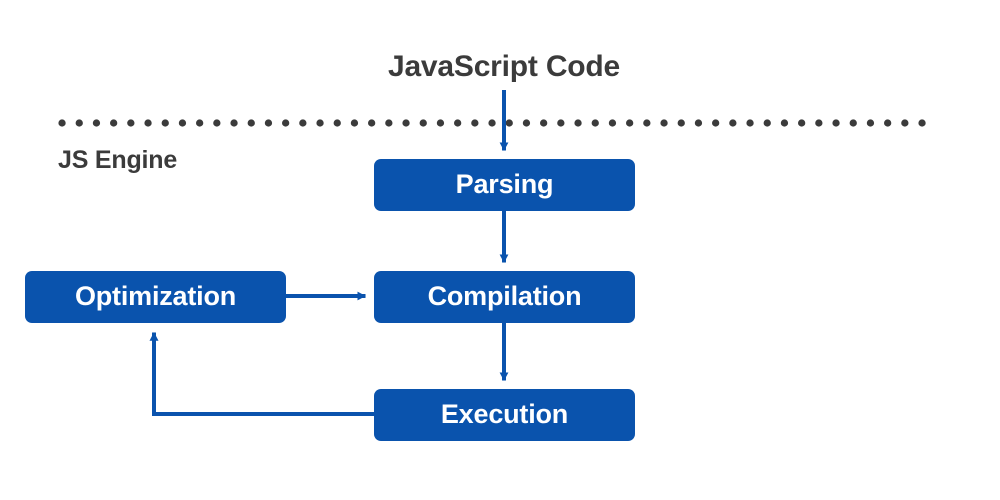 The height and width of the screenshot is (500, 1000). I want to click on node-compilation: Compilation, so click(504, 297).